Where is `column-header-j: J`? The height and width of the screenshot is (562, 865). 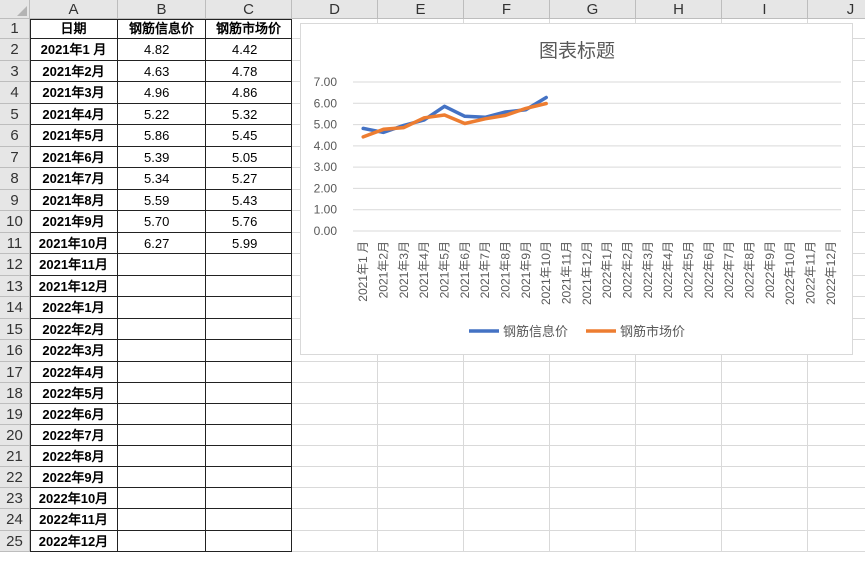 column-header-j: J is located at coordinates (836, 9).